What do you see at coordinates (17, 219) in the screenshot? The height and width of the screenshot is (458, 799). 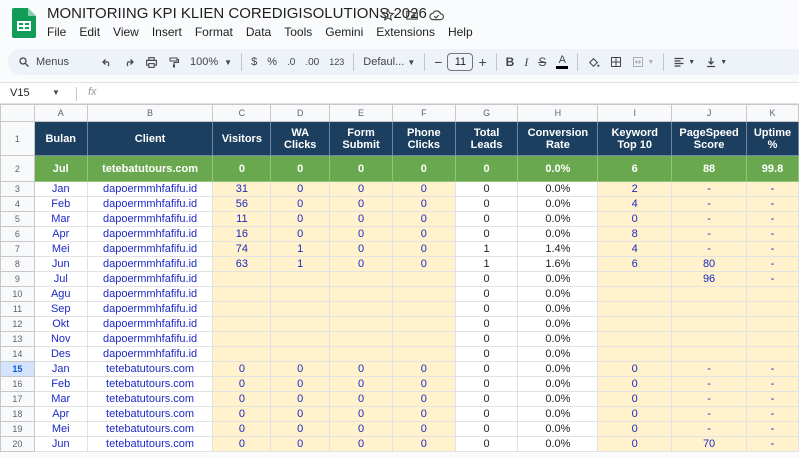 I see `row-header: 5` at bounding box center [17, 219].